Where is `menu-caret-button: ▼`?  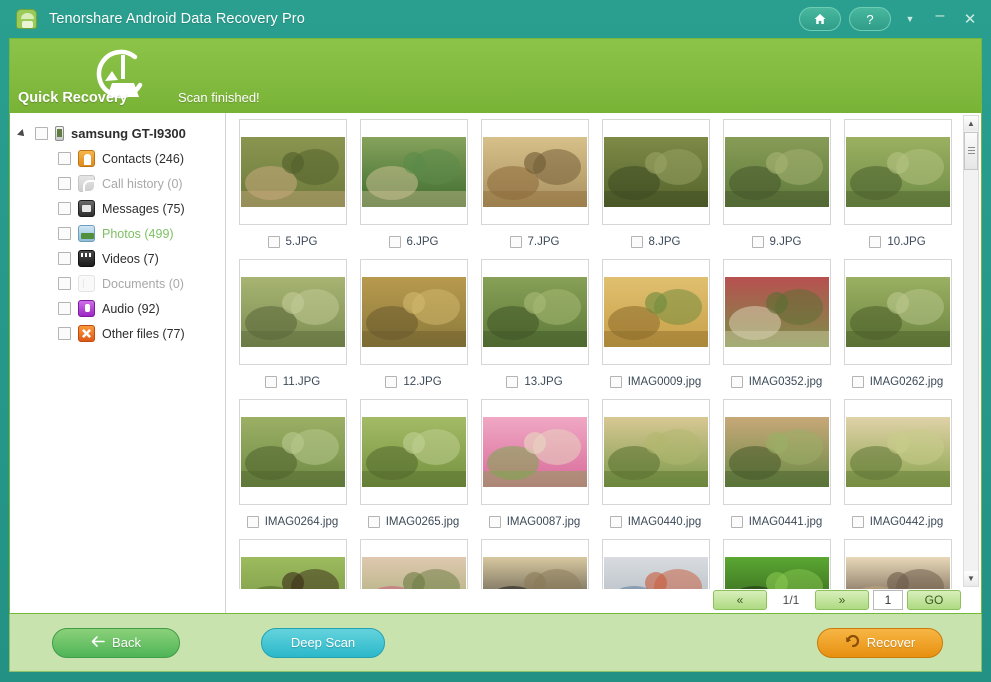
menu-caret-button: ▼ is located at coordinates (910, 19).